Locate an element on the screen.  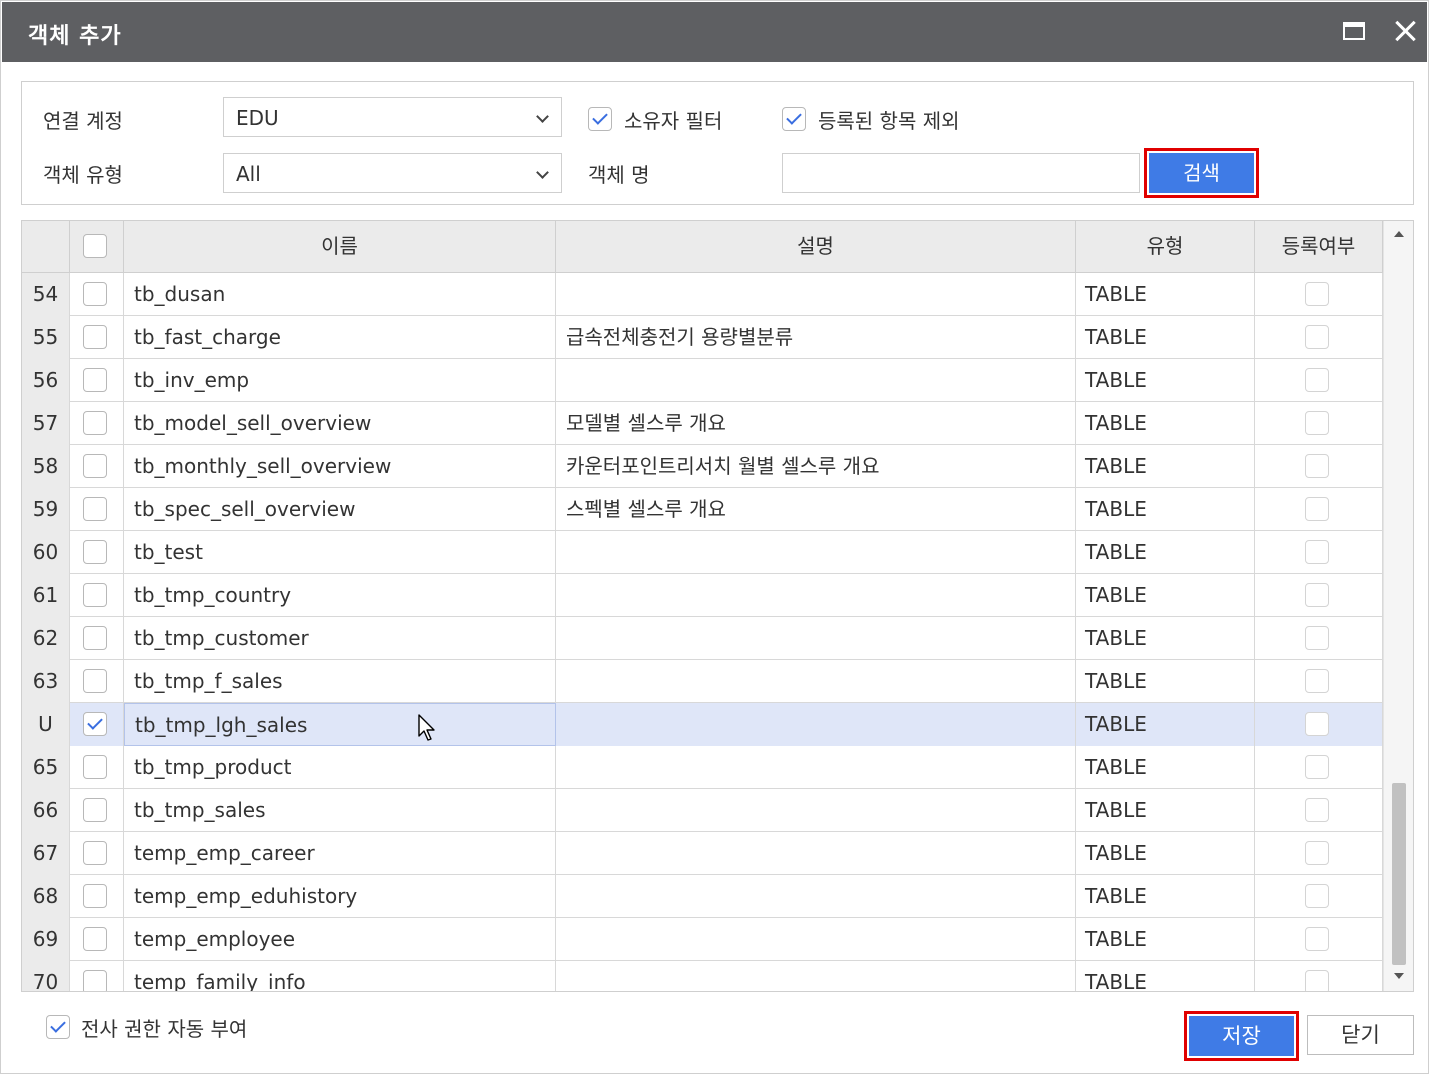
object-name-cell: tb_inv_emp is located at coordinates (340, 380).